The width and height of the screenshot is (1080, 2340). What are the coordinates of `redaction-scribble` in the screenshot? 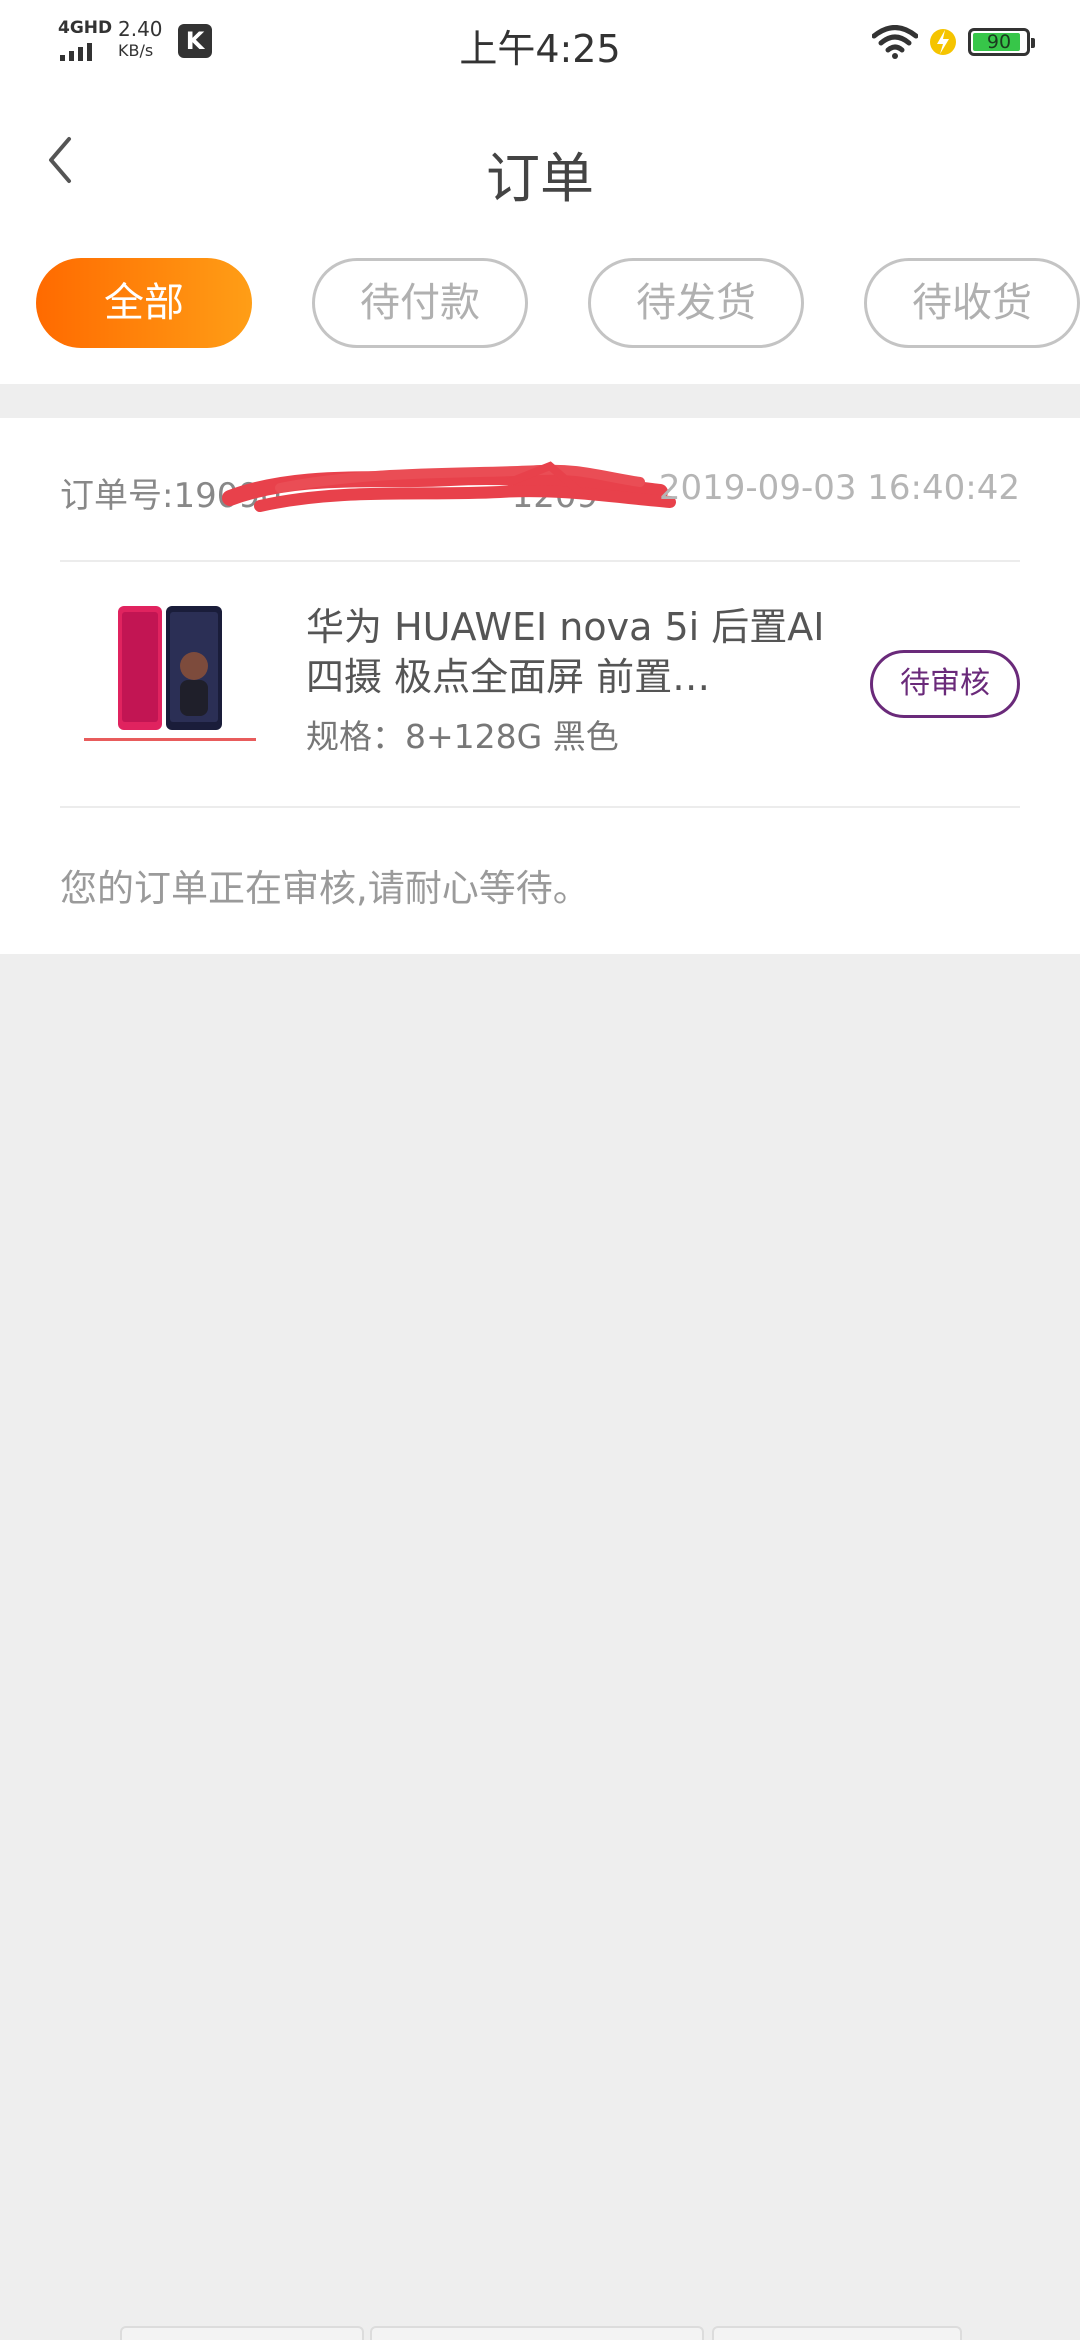 It's located at (449, 486).